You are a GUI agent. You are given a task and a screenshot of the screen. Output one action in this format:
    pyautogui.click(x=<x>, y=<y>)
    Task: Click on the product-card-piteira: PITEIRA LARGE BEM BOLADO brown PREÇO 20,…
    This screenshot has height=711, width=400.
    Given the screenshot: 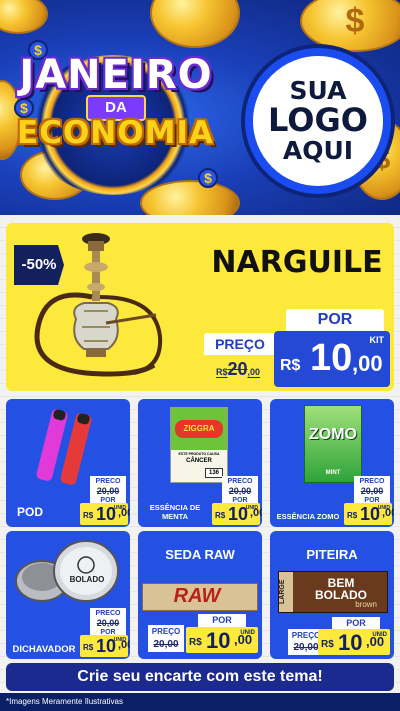 What is the action you would take?
    pyautogui.click(x=332, y=595)
    